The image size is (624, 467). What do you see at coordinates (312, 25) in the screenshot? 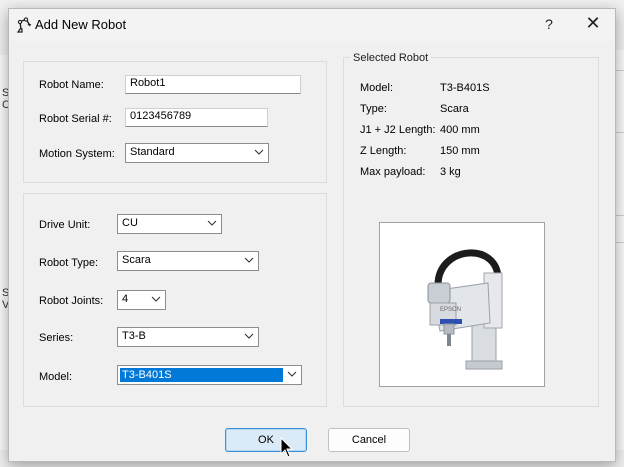
I see `dialog-title-bar: Add New Robot ? ✕` at bounding box center [312, 25].